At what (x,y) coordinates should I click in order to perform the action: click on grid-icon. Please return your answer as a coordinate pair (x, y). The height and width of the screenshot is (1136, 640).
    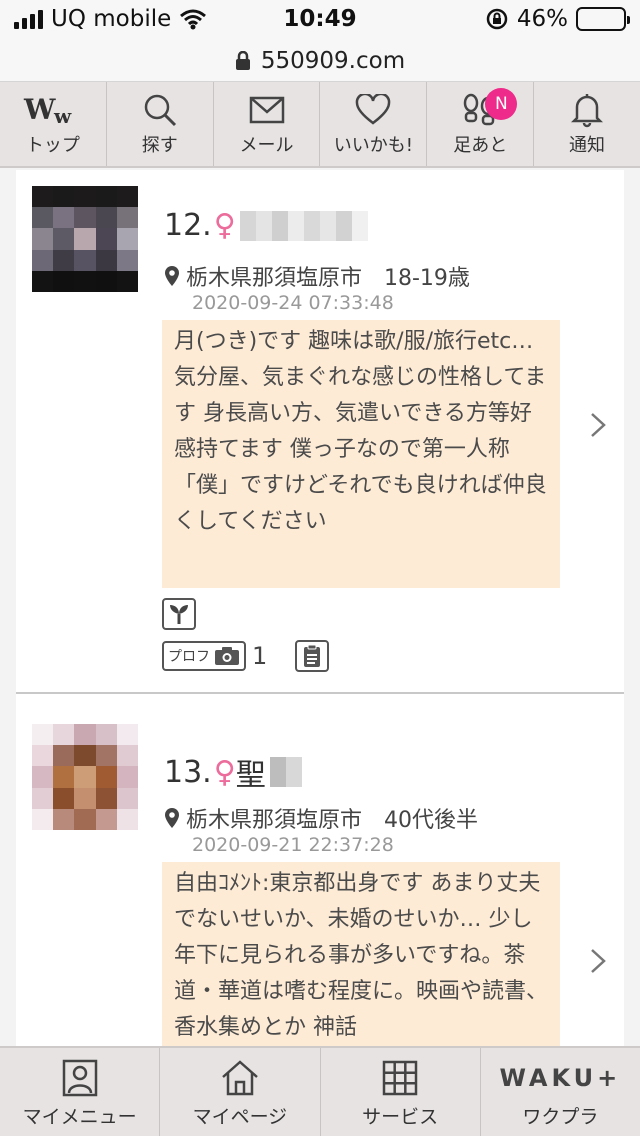
    Looking at the image, I should click on (400, 1078).